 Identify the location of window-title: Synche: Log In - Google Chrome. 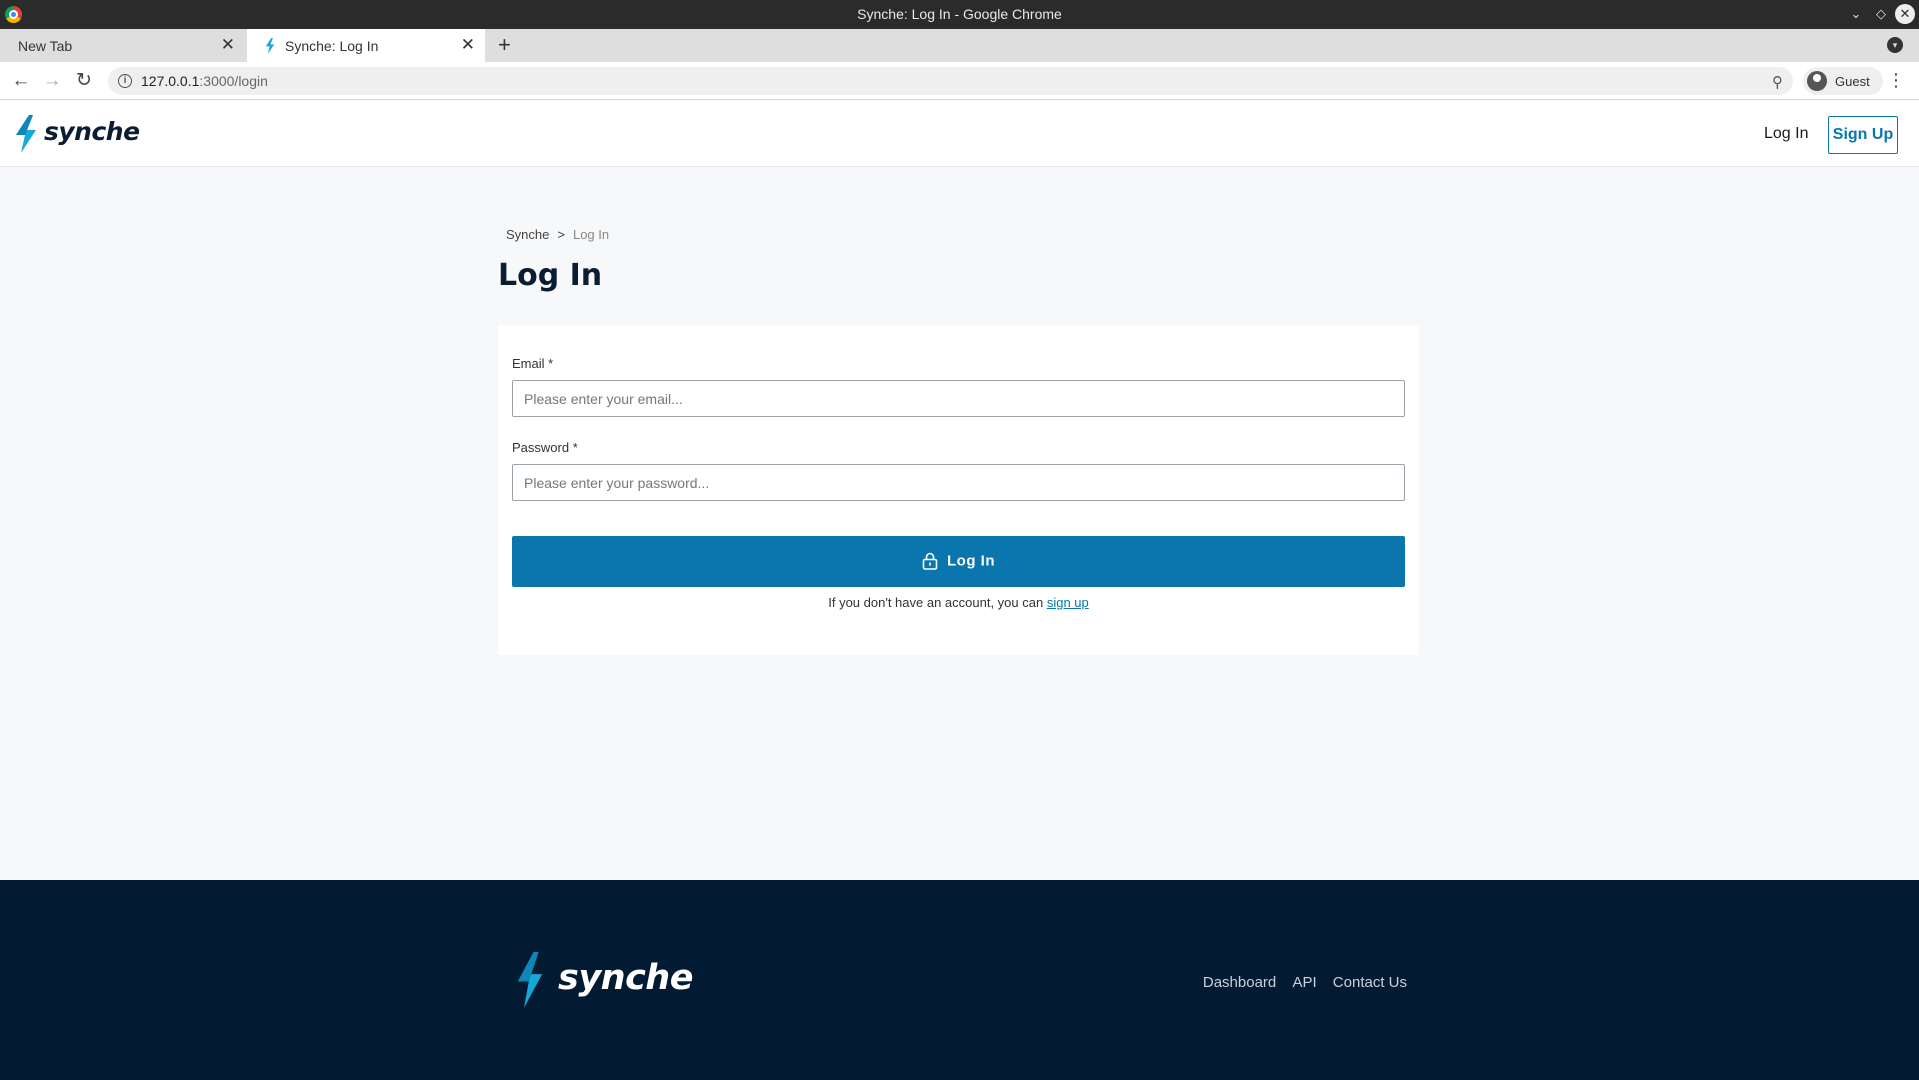
(959, 14).